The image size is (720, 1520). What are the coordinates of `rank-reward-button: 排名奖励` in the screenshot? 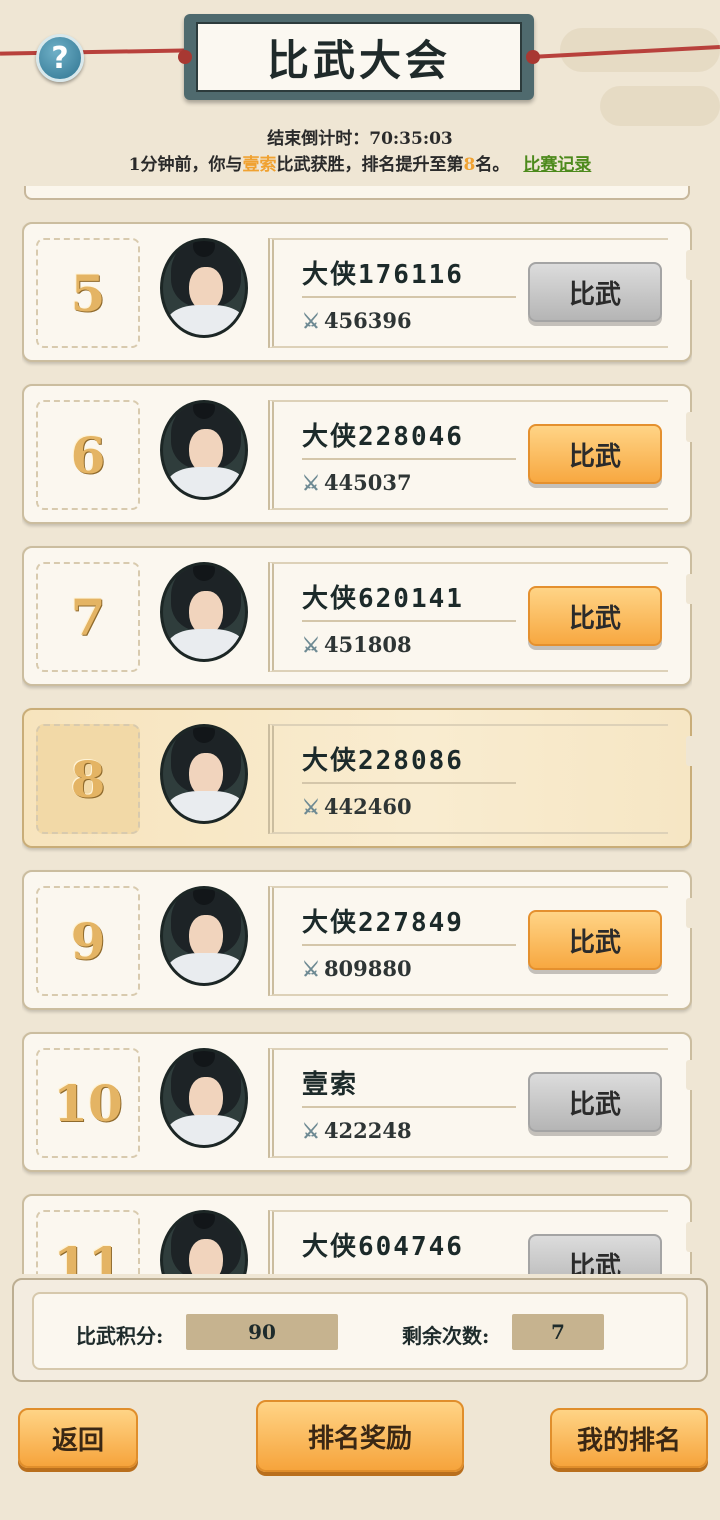 It's located at (360, 1436).